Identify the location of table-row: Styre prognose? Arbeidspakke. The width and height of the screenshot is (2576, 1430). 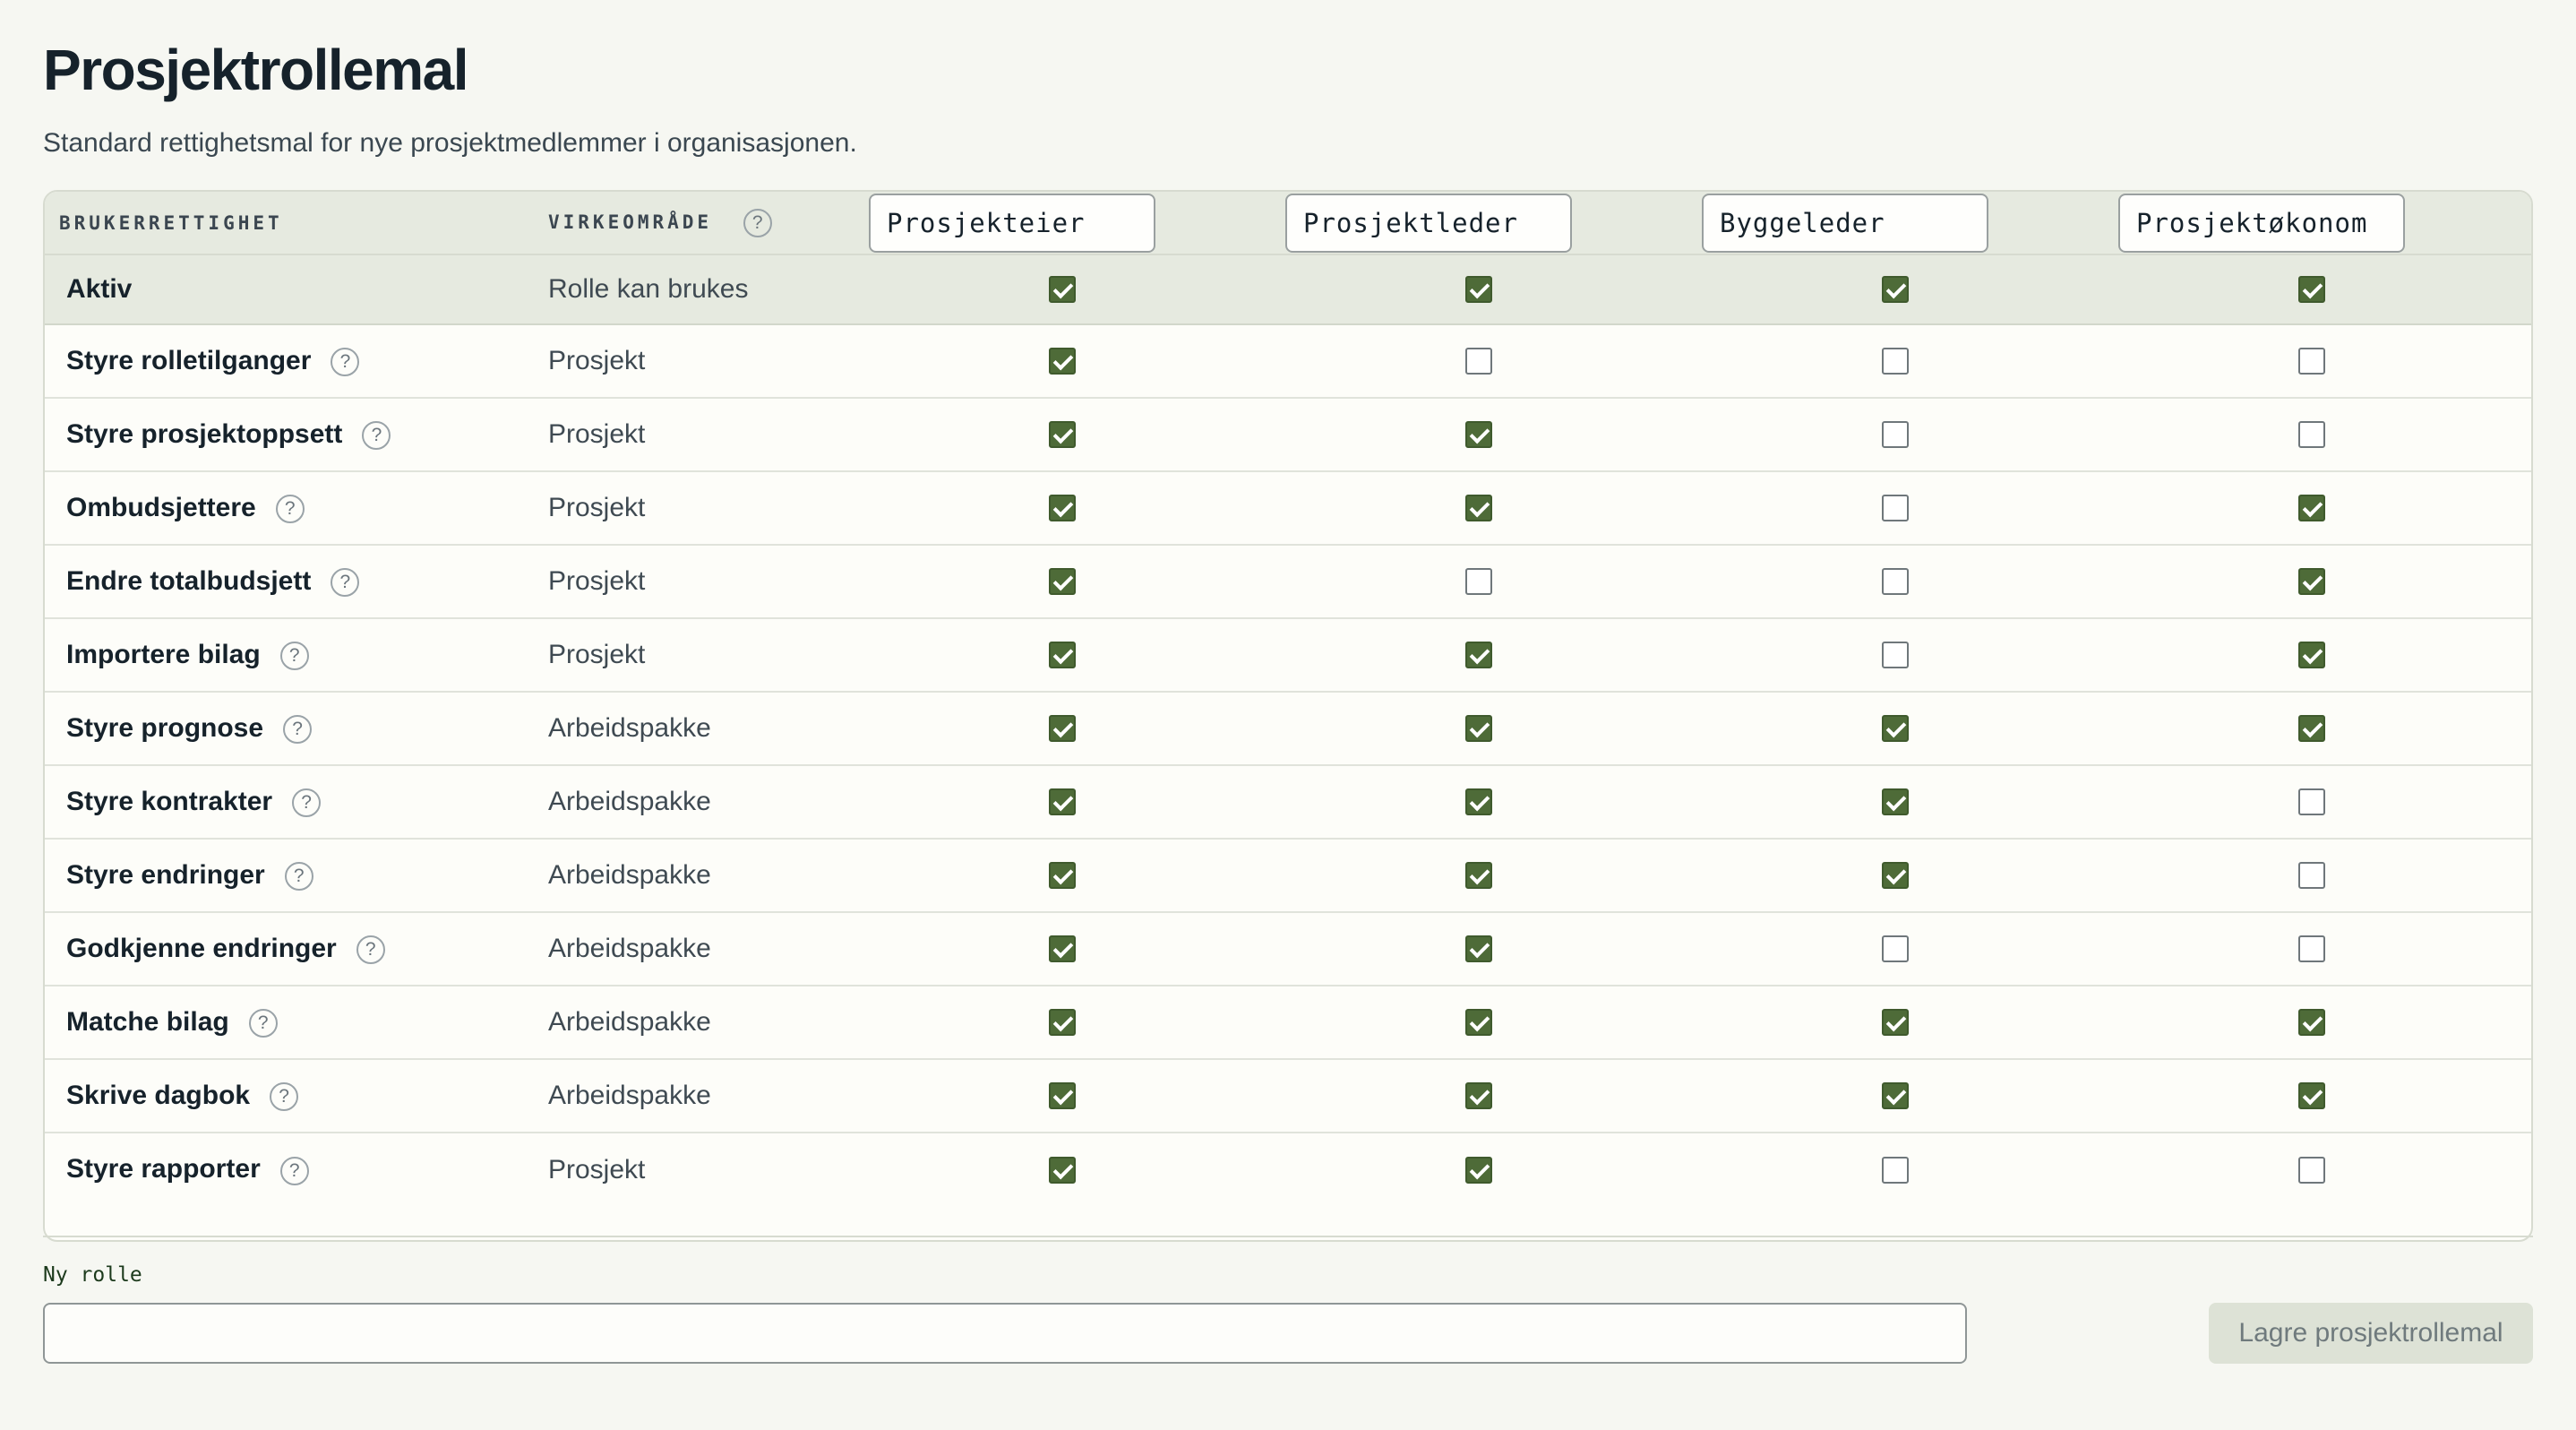
(1288, 728).